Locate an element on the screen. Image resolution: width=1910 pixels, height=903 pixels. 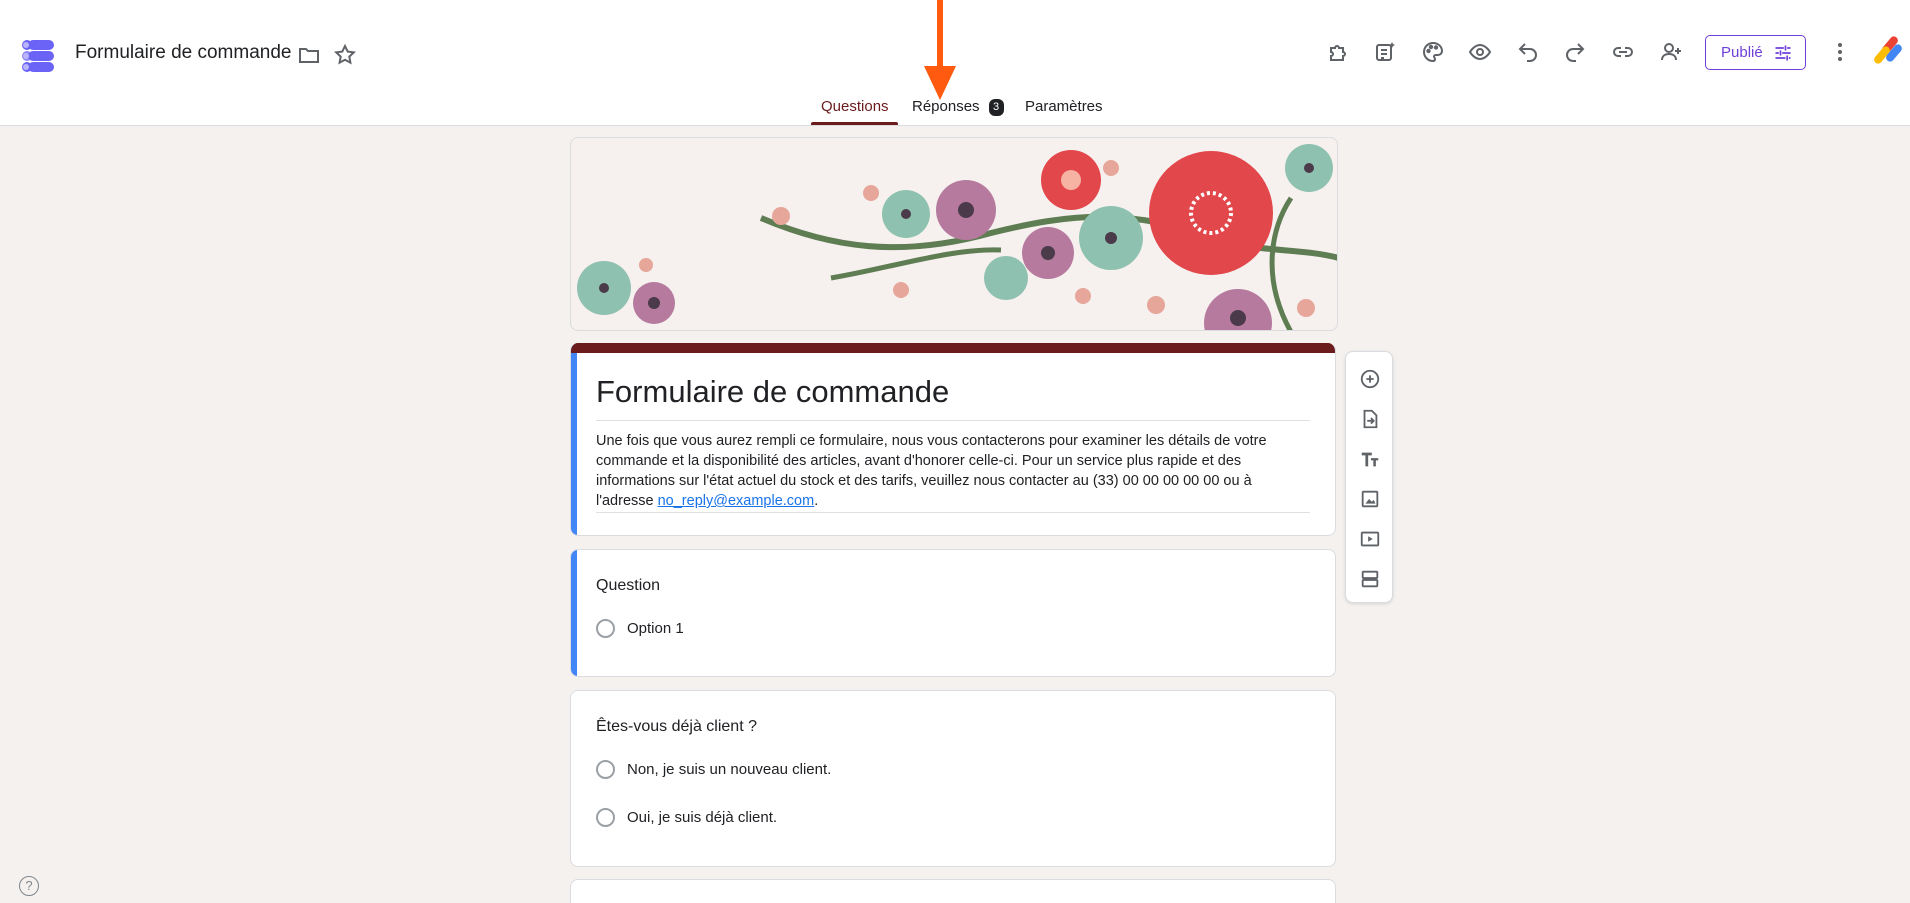
question-title: Êtes-vous déjà client ? is located at coordinates (676, 726).